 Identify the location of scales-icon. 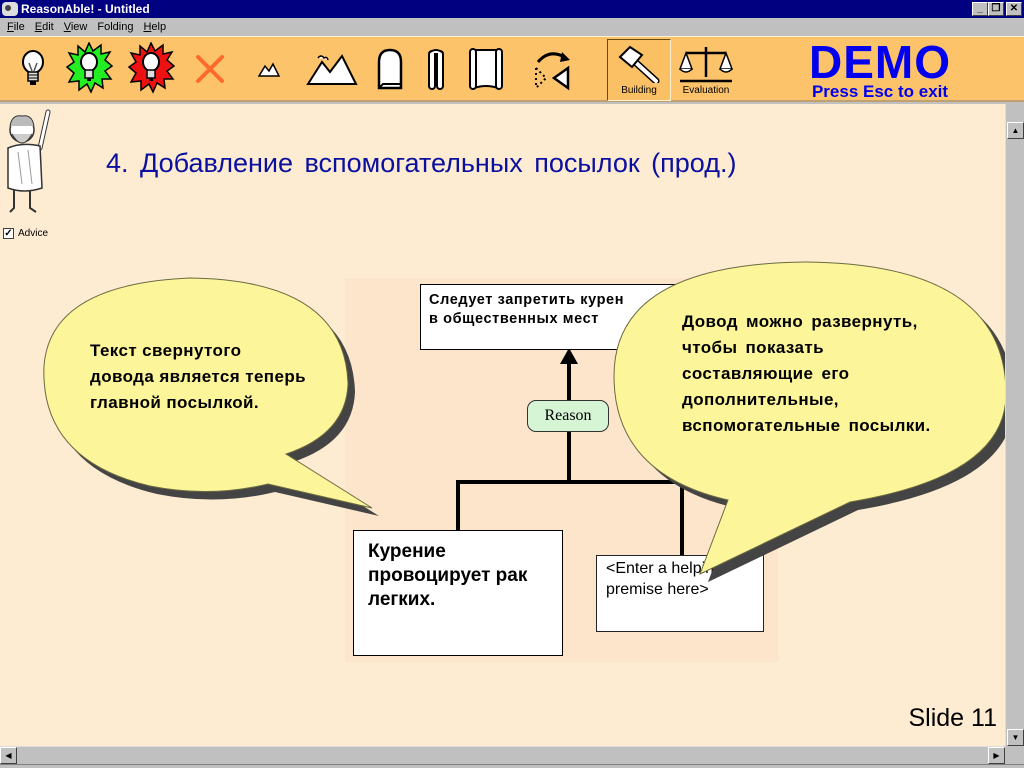
(706, 64).